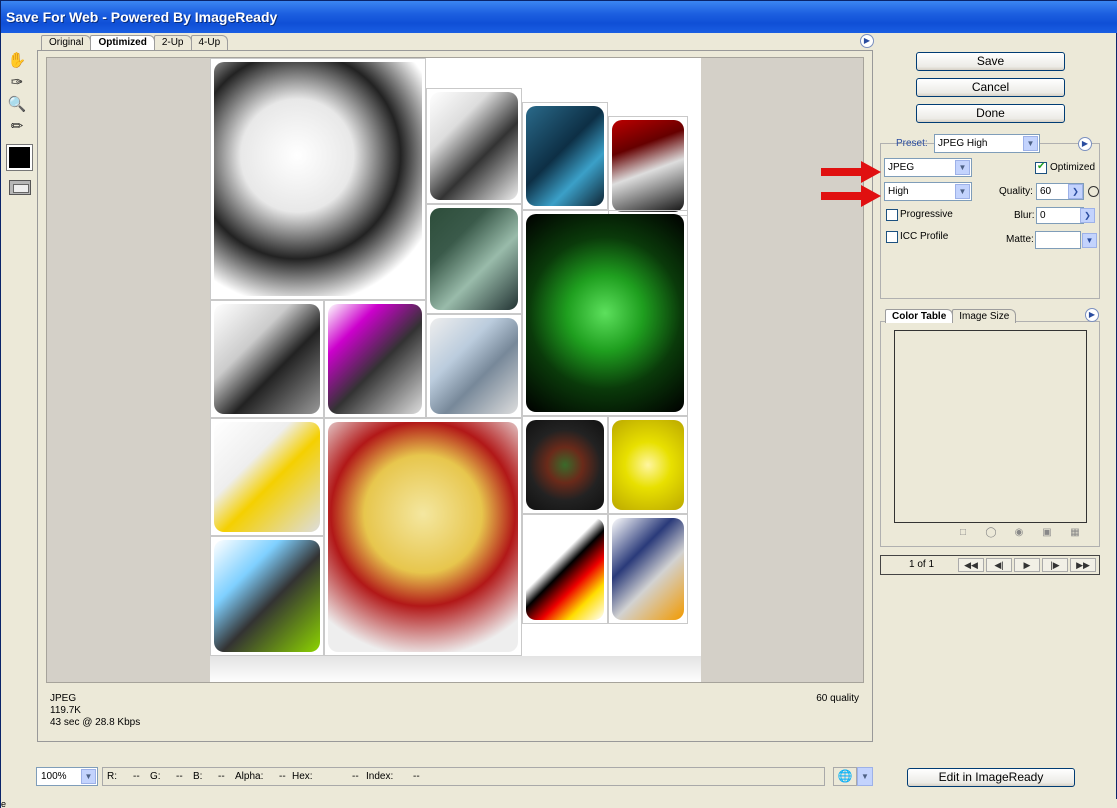  Describe the element at coordinates (155, 776) in the screenshot. I see `g-label: G:` at that location.